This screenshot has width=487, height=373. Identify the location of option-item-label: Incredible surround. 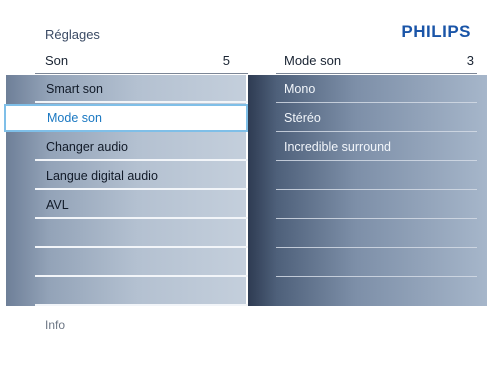
(338, 147).